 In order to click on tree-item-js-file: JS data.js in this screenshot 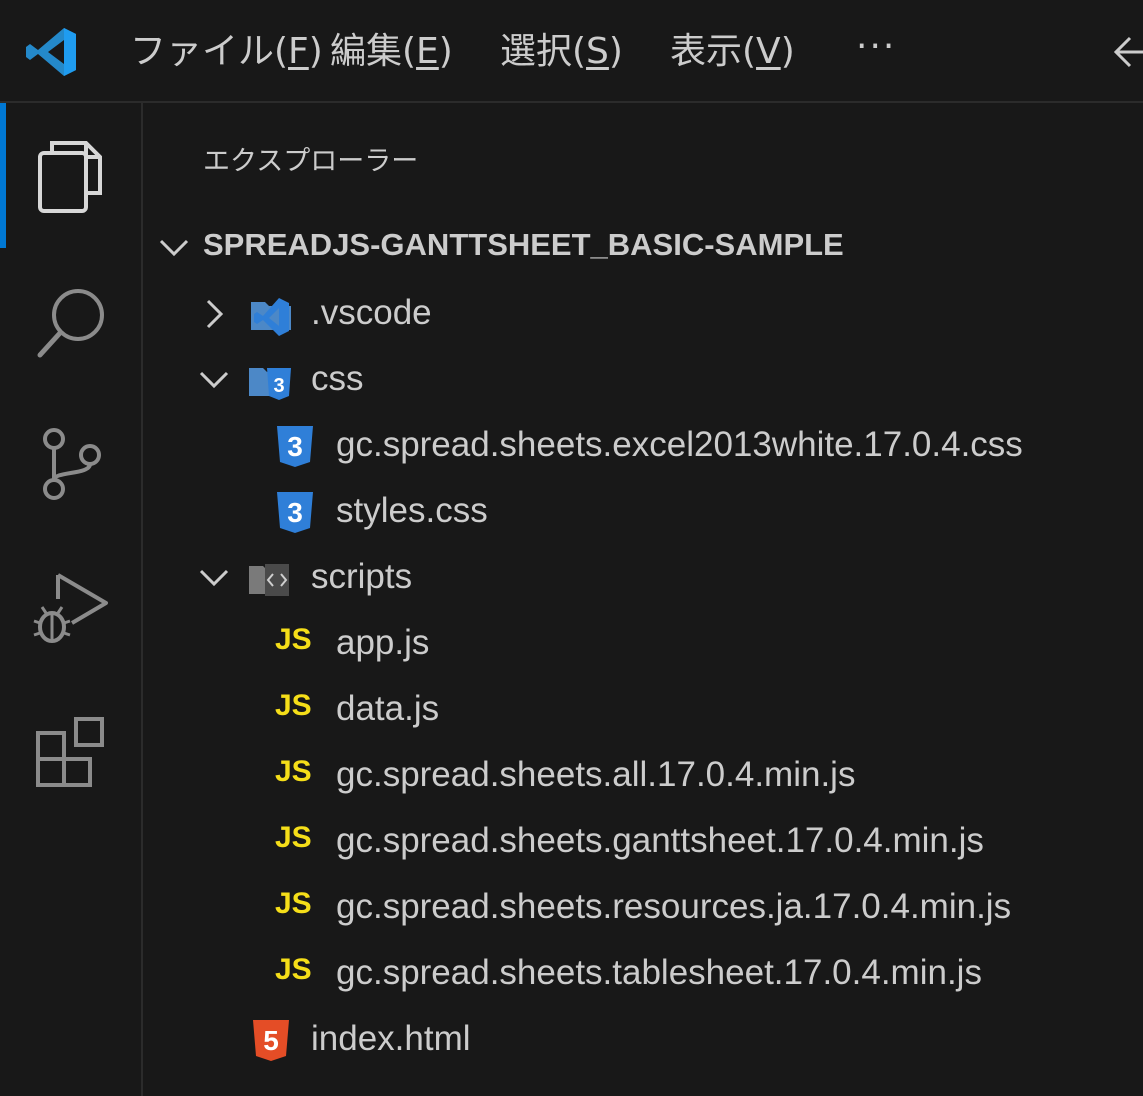, I will do `click(643, 709)`.